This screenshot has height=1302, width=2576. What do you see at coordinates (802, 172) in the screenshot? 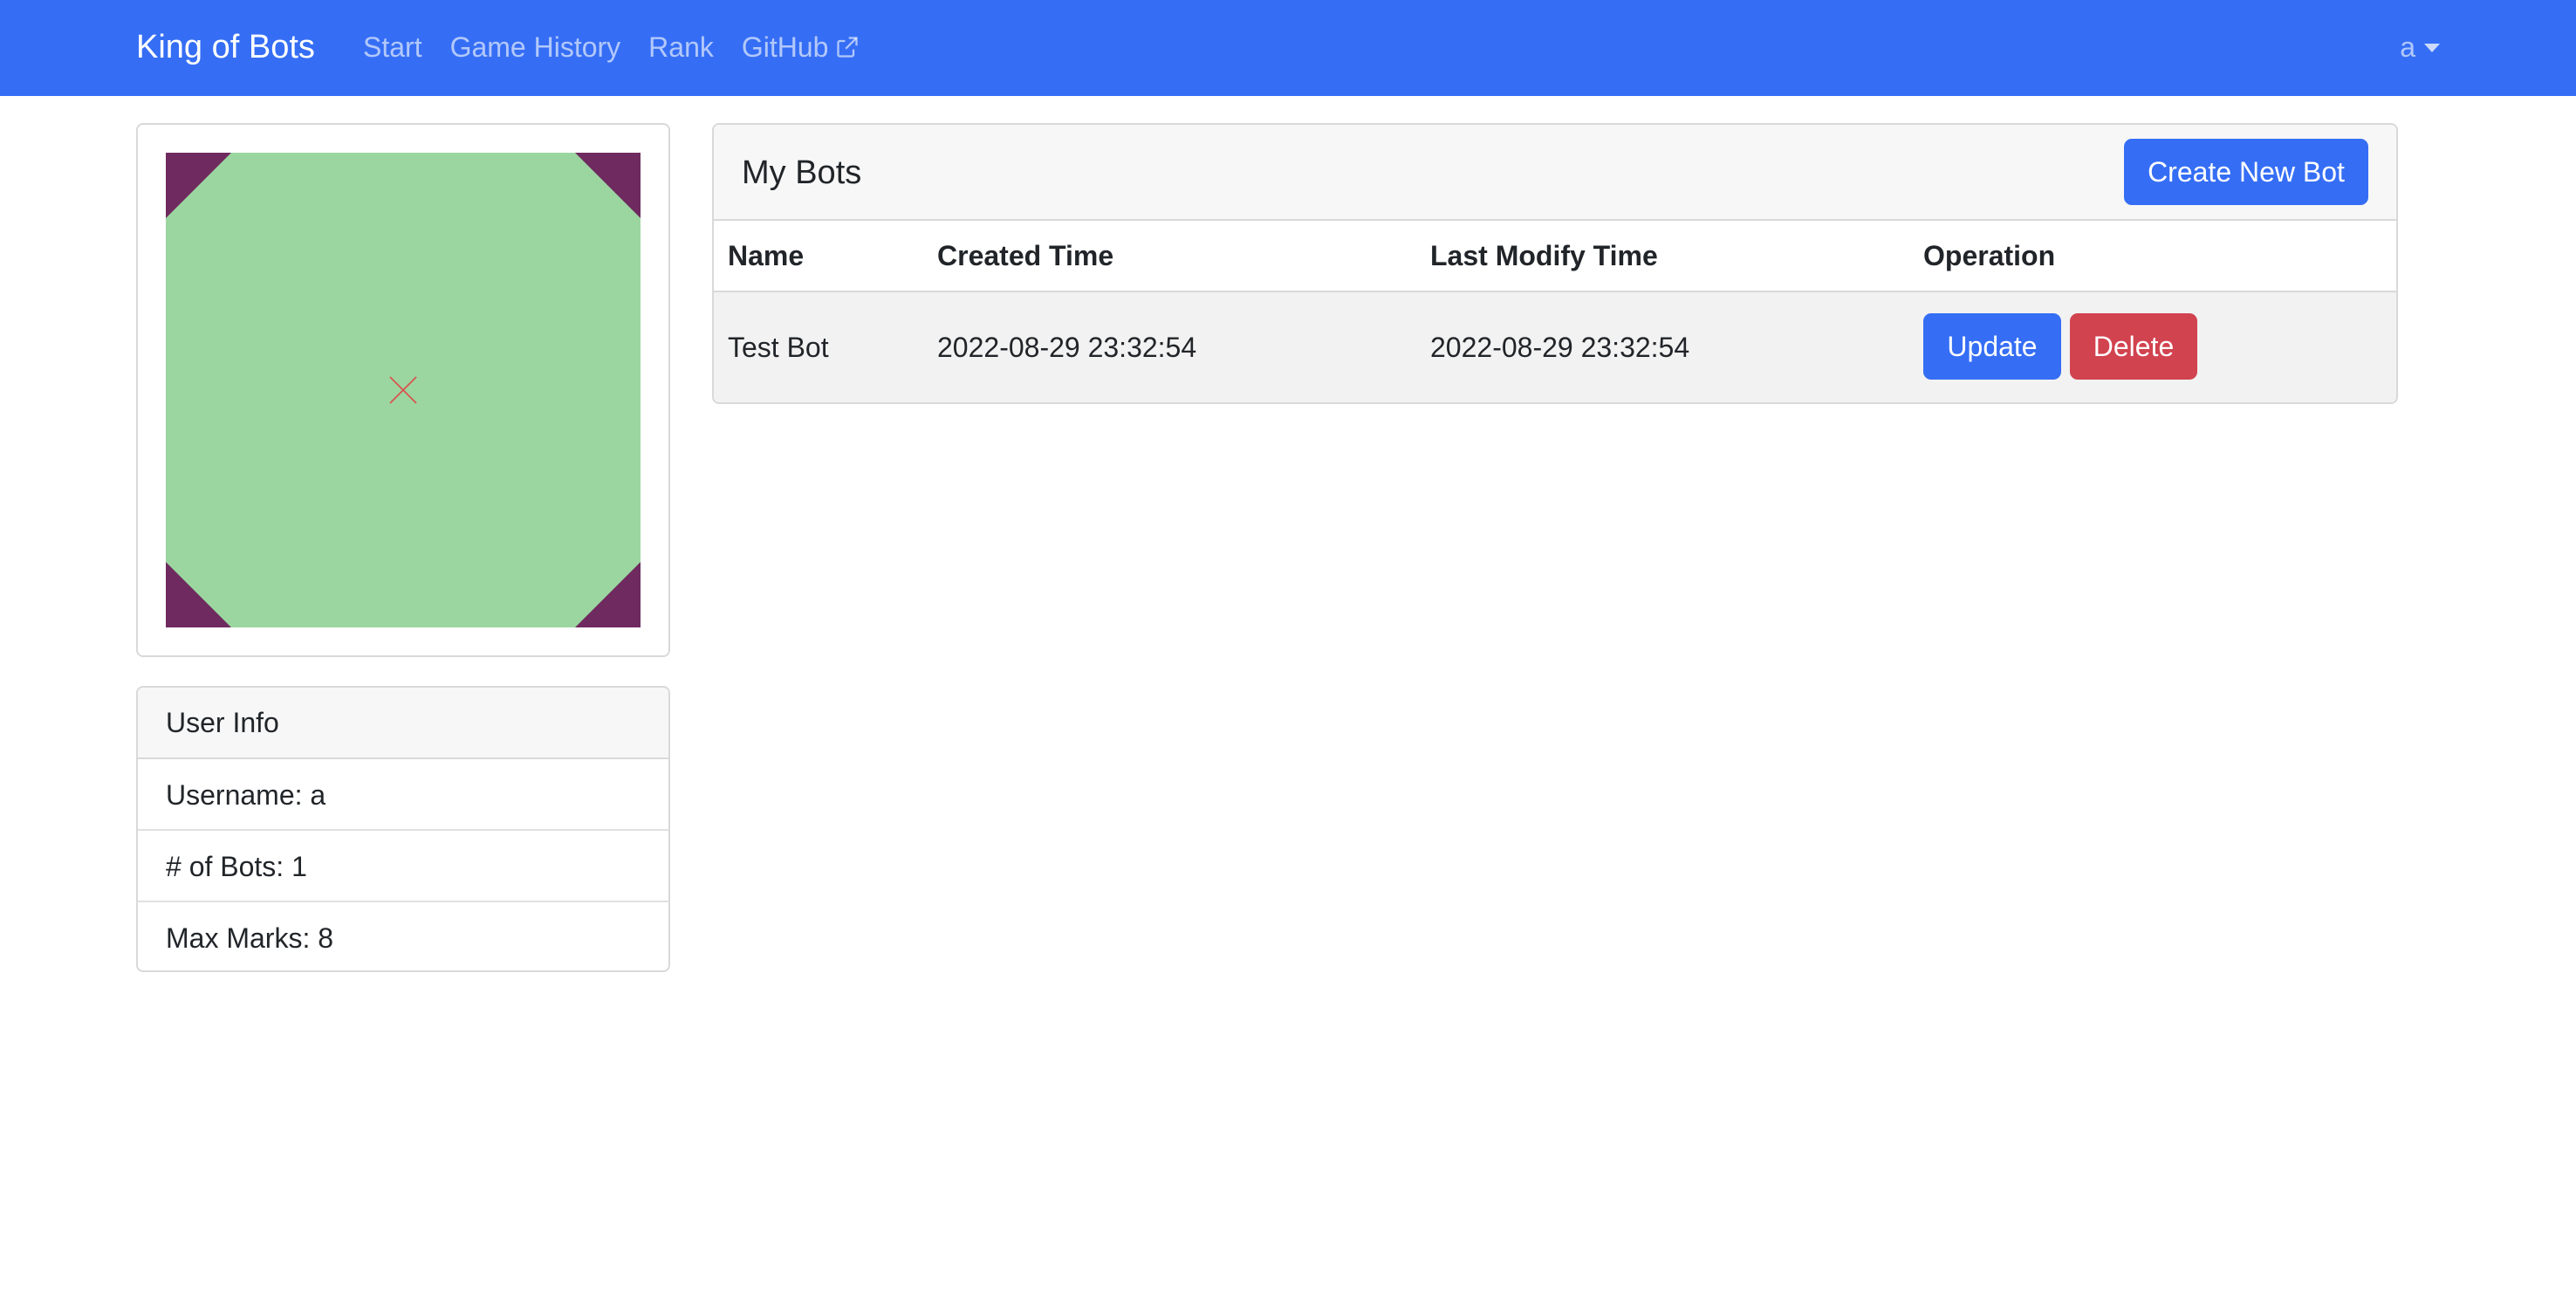
I see `my-bots-title: My Bots` at bounding box center [802, 172].